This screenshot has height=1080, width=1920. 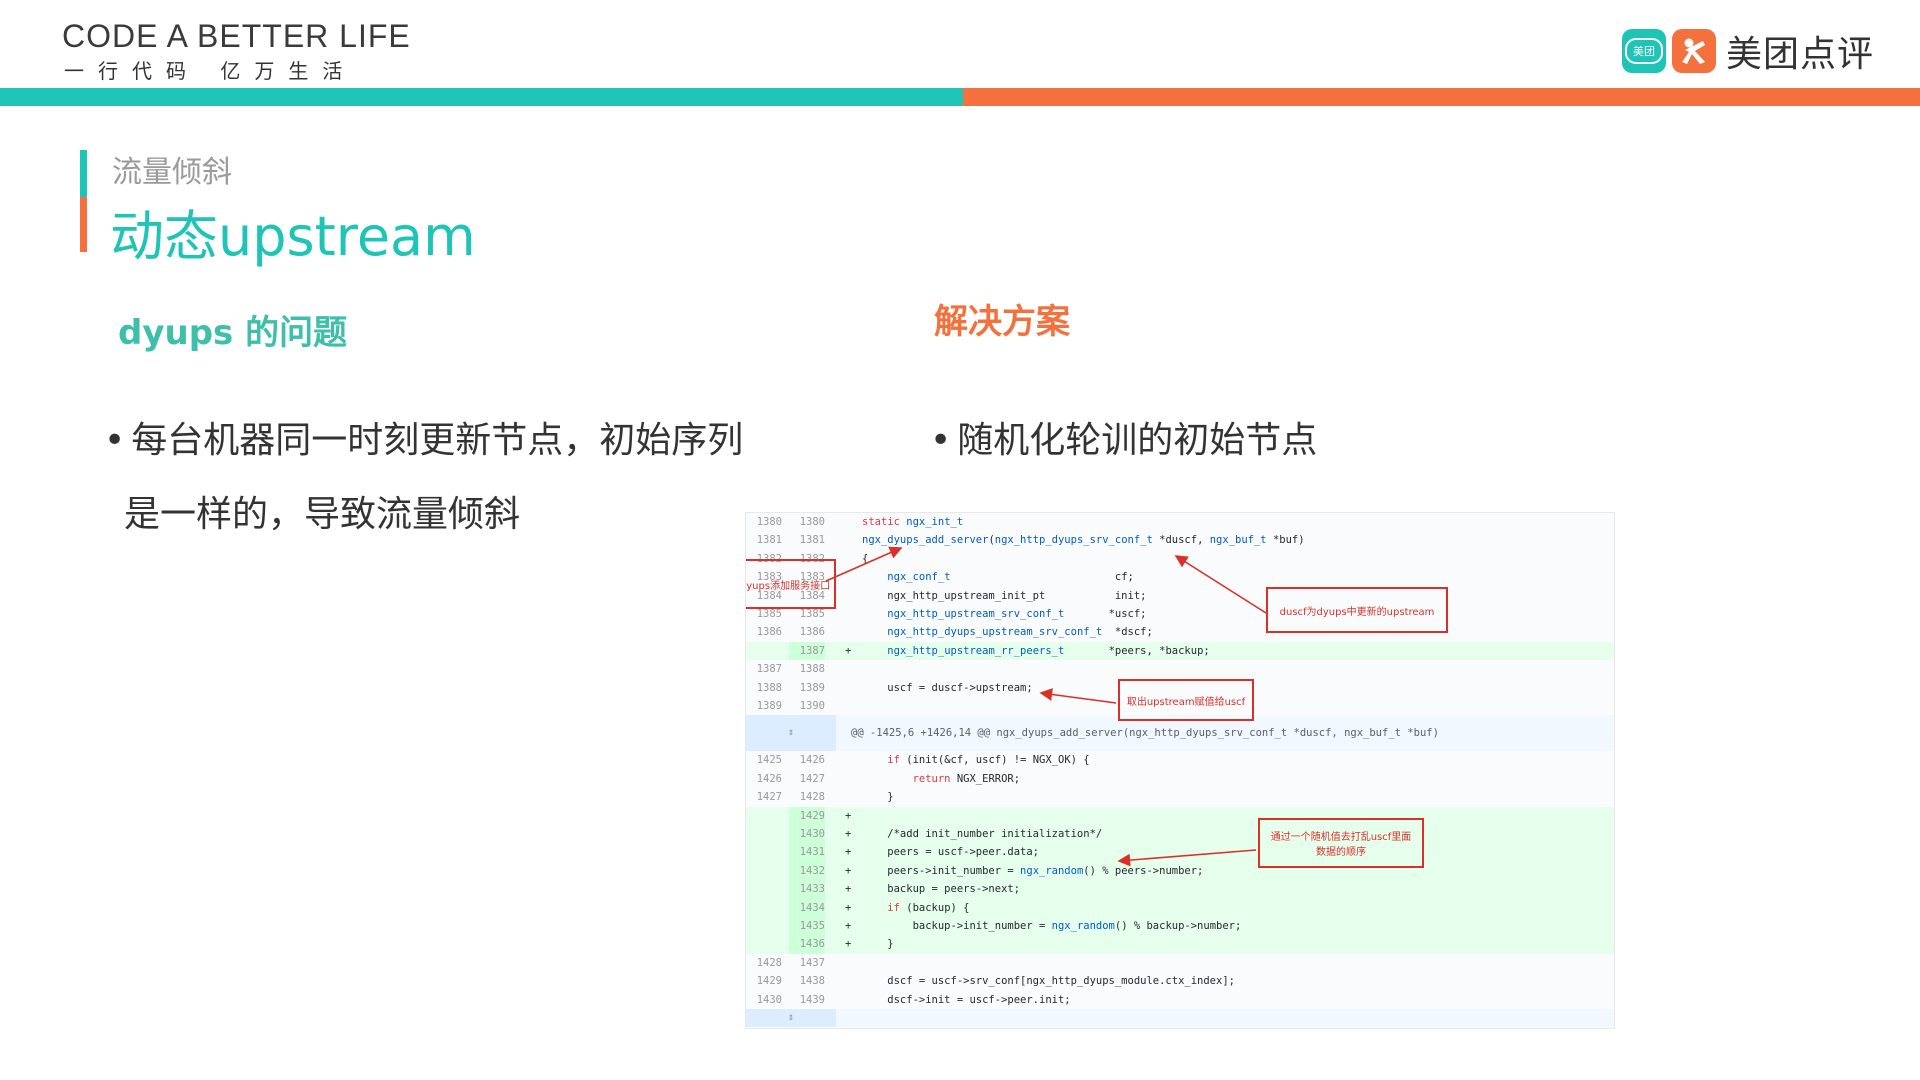 I want to click on code-line: 1387 1388, so click(x=1180, y=669).